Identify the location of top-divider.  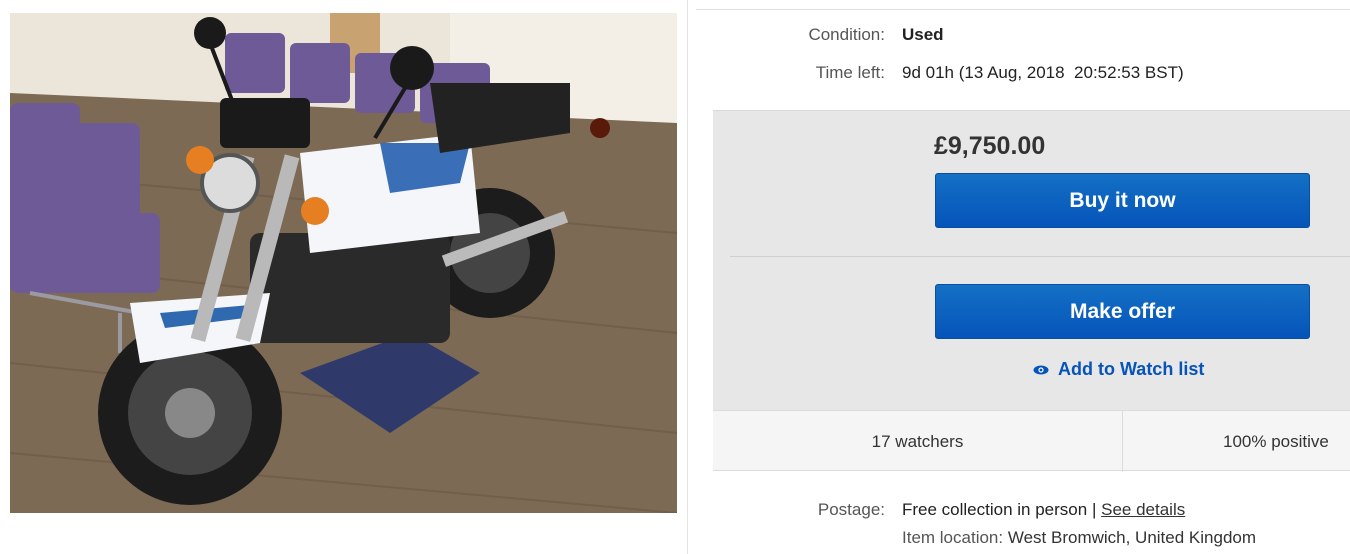
(1023, 9).